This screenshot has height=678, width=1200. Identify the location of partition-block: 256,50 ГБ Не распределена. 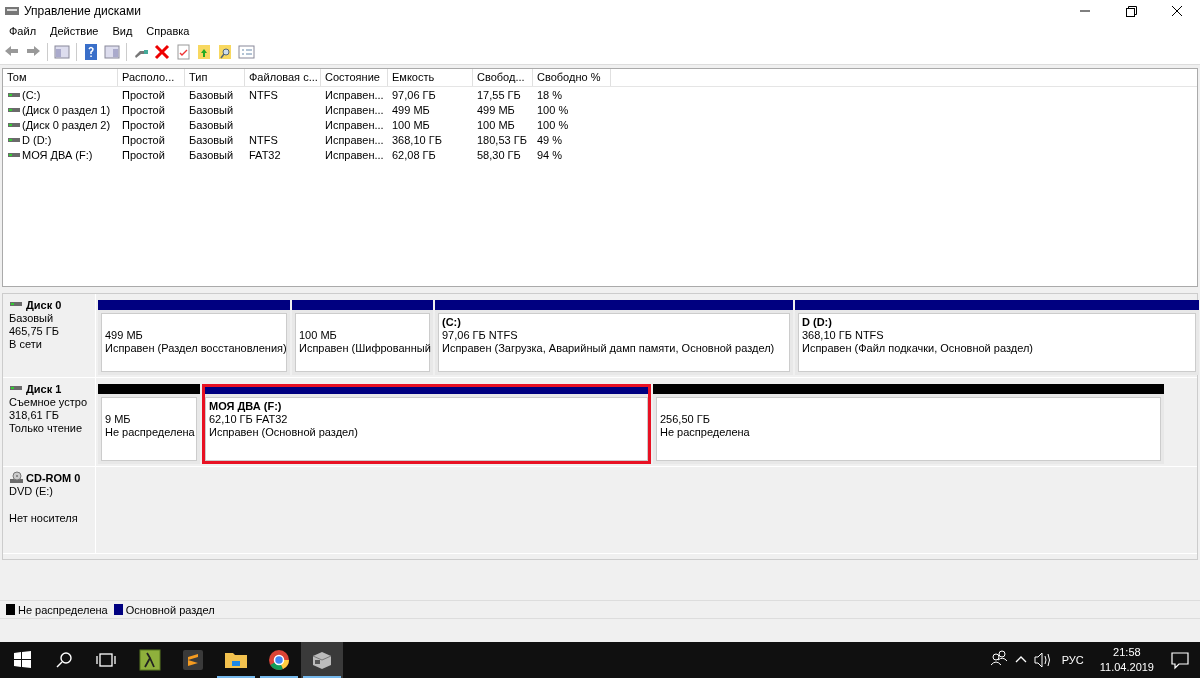
(908, 424).